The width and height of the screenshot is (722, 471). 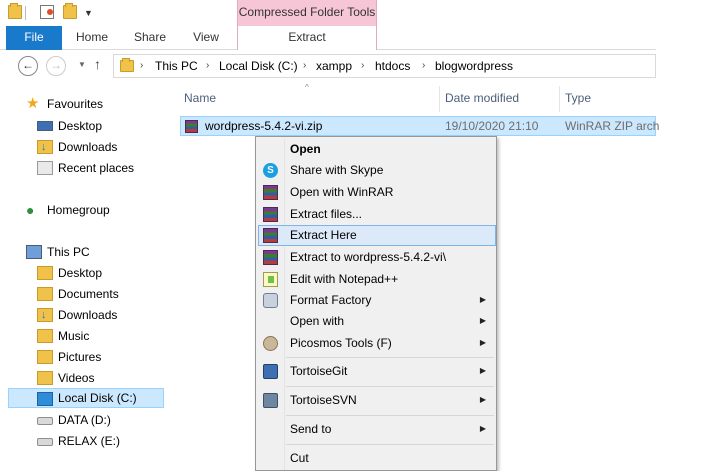 I want to click on column-header-type: Type, so click(x=610, y=99).